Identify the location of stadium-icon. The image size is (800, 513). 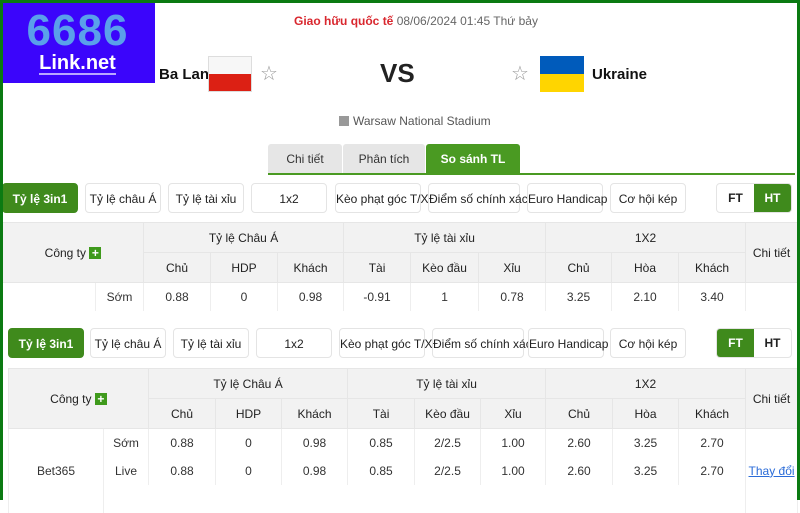
(344, 121).